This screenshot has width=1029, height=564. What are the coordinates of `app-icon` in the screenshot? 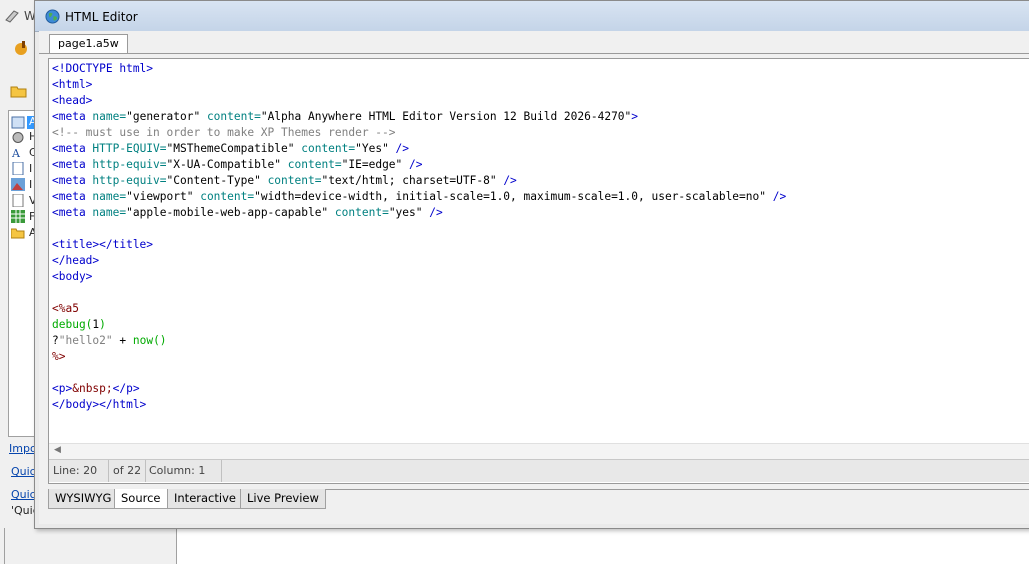 It's located at (12, 16).